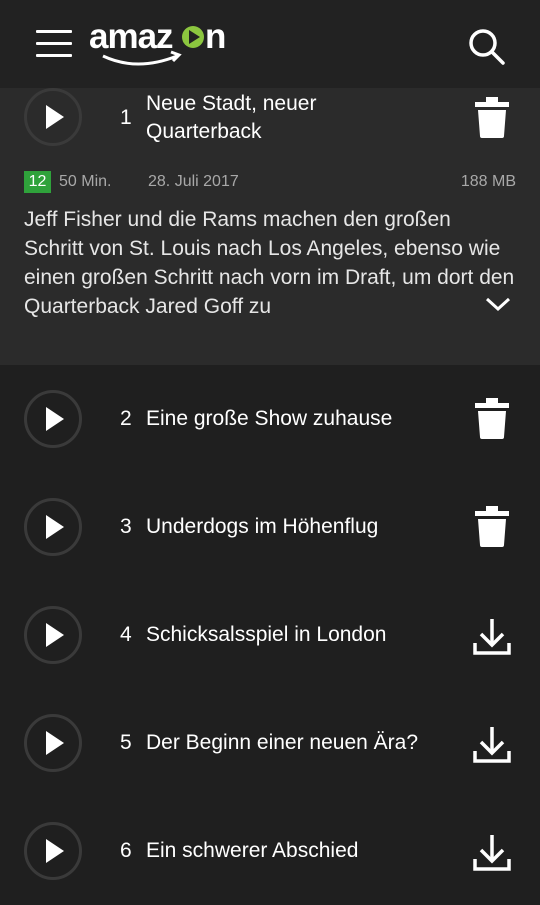 This screenshot has width=540, height=905. Describe the element at coordinates (126, 418) in the screenshot. I see `episode-number: 2` at that location.